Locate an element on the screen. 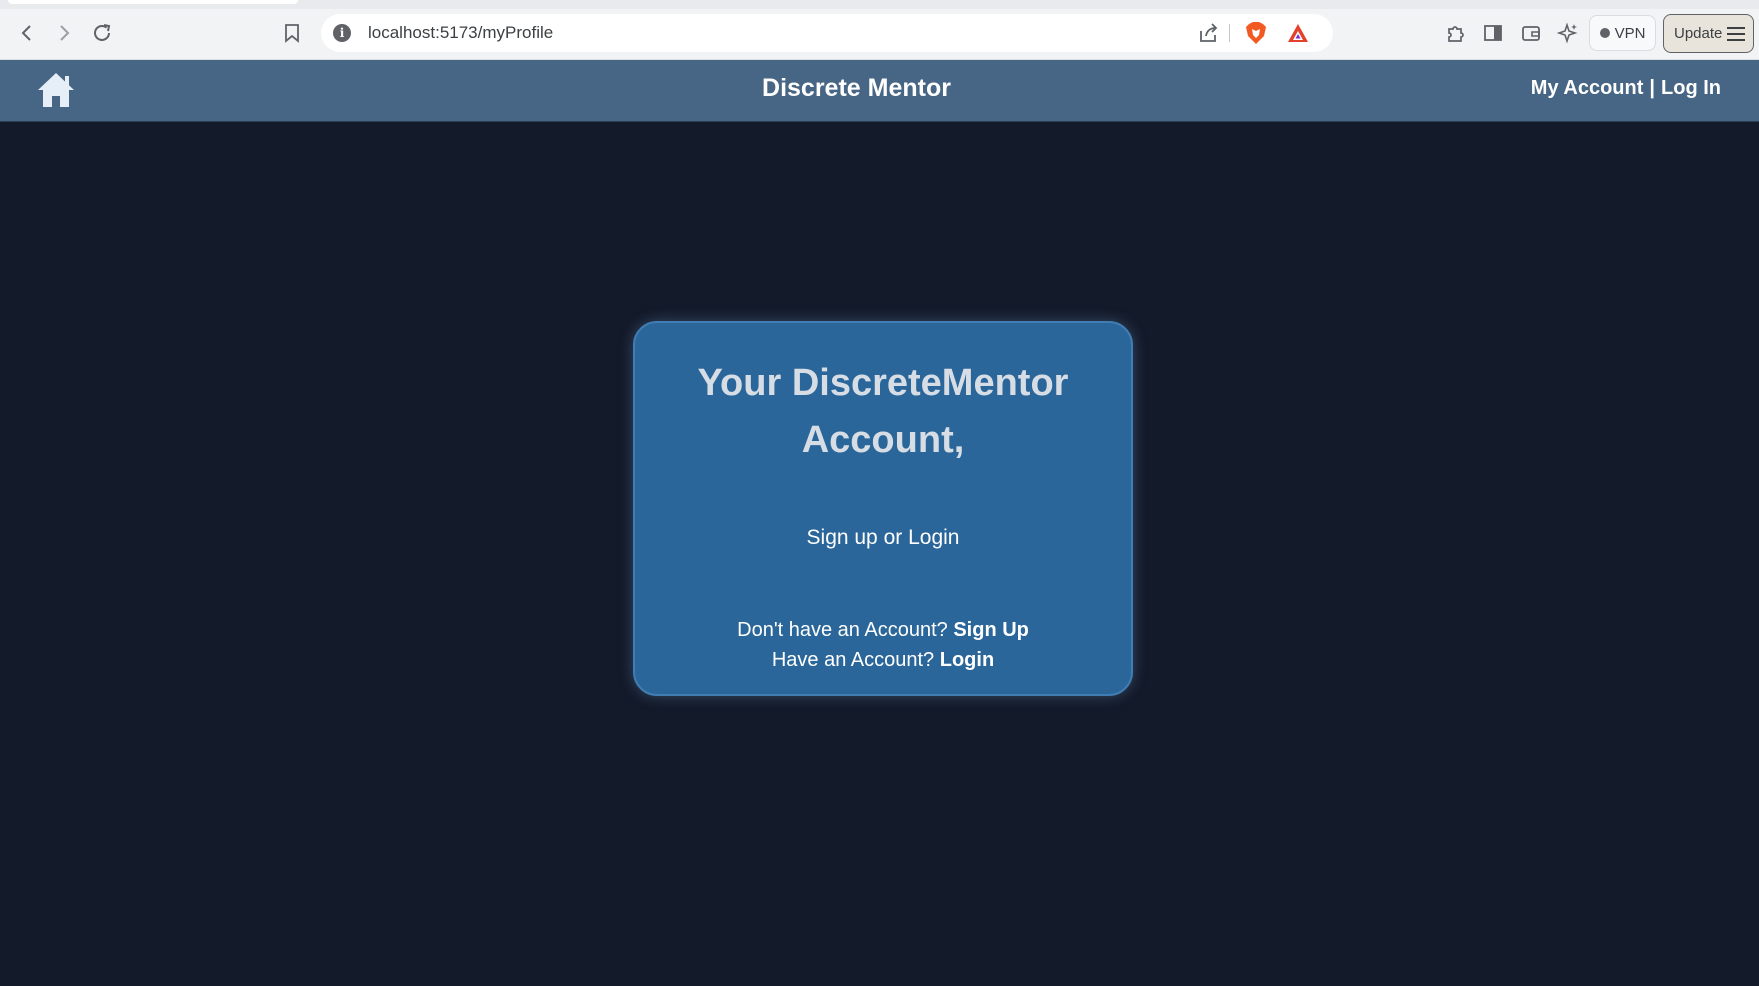  vpn-label: VPN is located at coordinates (1630, 33).